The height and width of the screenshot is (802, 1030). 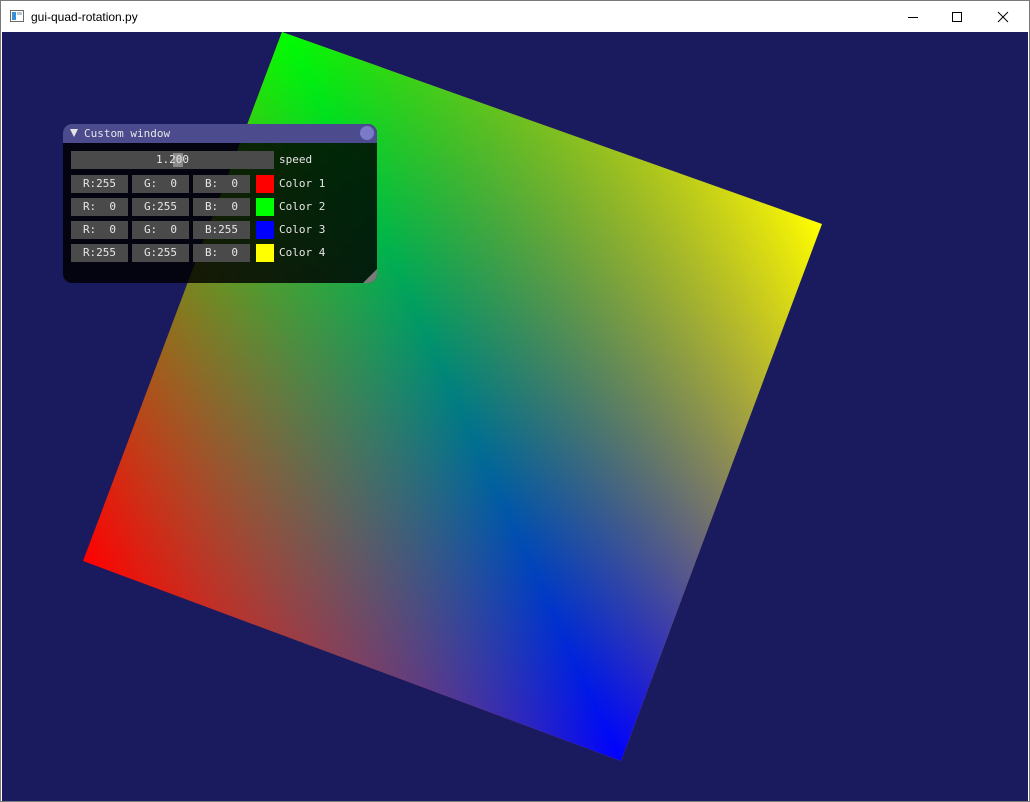 I want to click on speed-slider: 1.200, so click(x=172, y=160).